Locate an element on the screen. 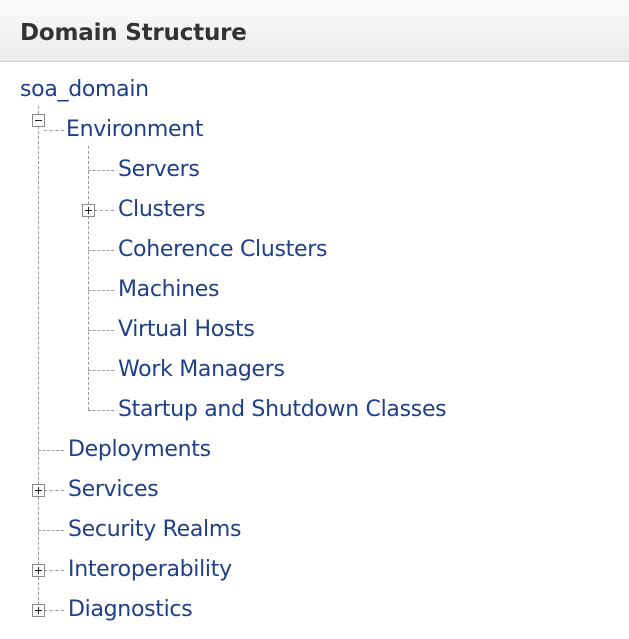  expand-clusters-icon is located at coordinates (88, 210).